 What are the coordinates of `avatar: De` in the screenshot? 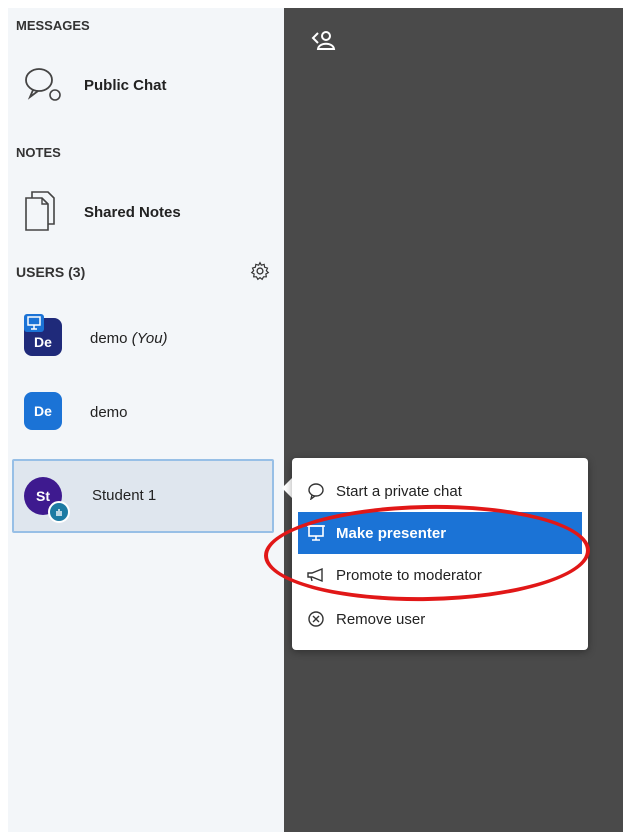 It's located at (43, 411).